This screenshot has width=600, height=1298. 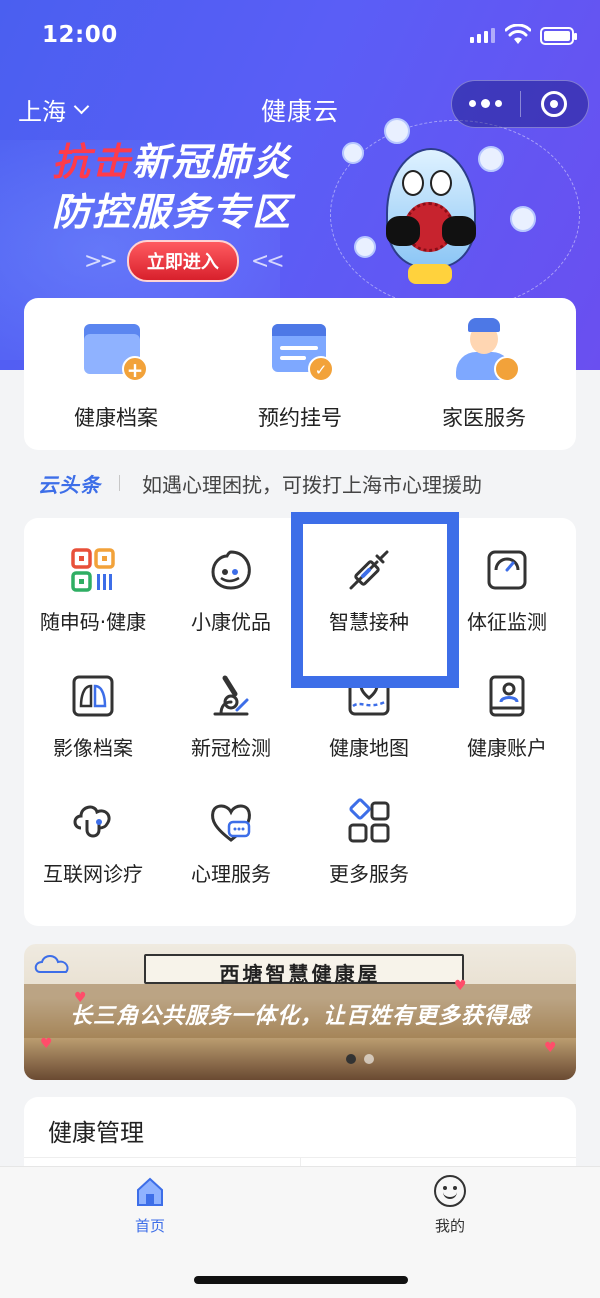 What do you see at coordinates (93, 696) in the screenshot?
I see `lungs-icon` at bounding box center [93, 696].